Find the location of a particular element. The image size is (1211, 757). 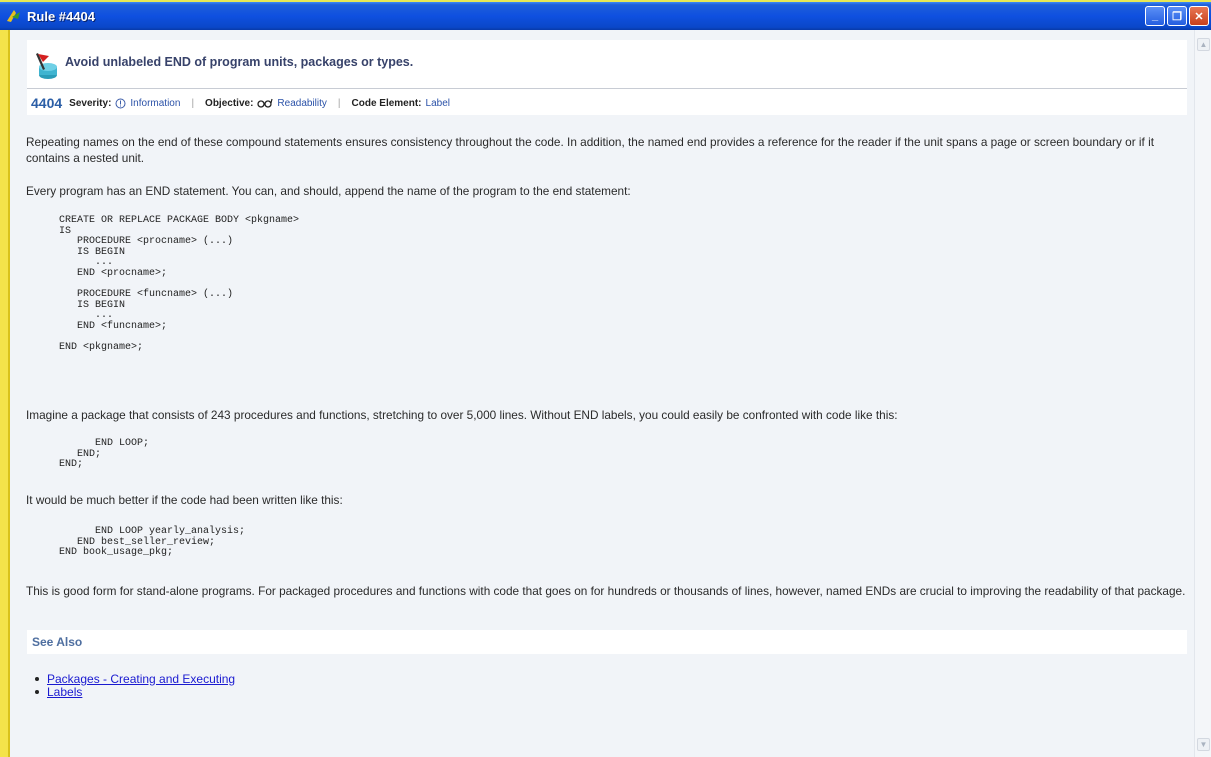

rule-number: 4404 is located at coordinates (47, 103).